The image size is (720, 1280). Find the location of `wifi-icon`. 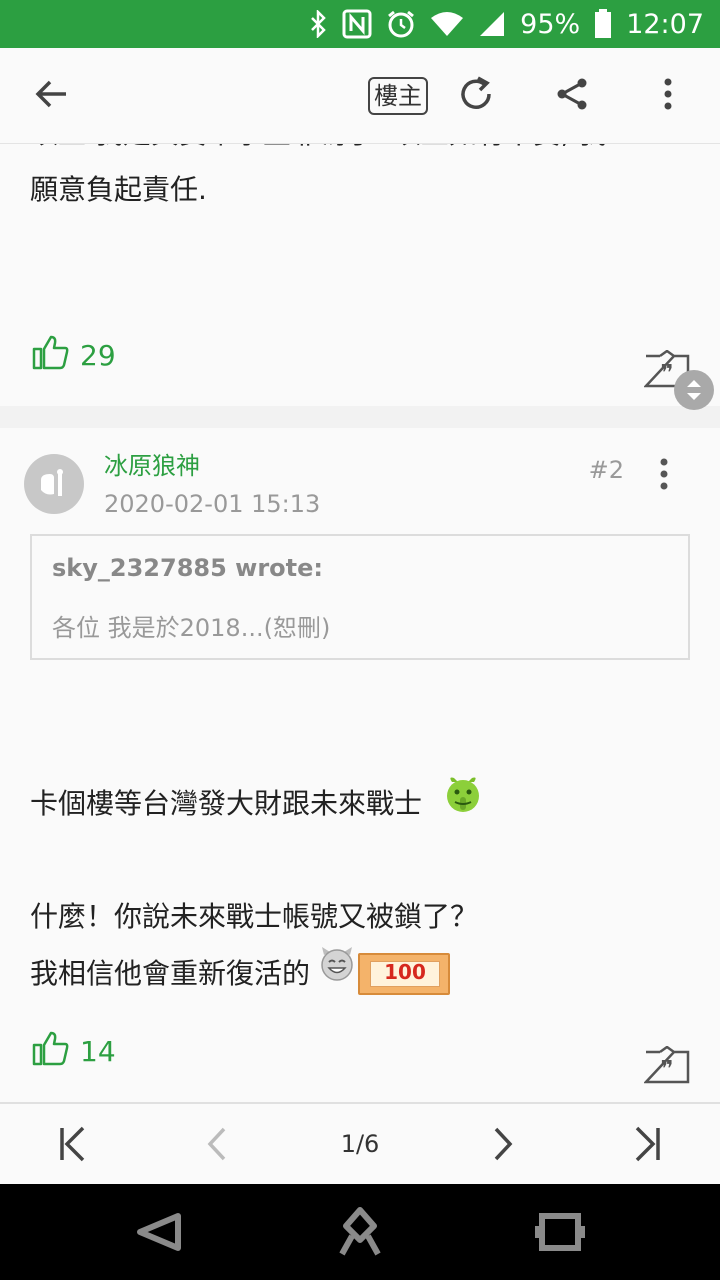

wifi-icon is located at coordinates (447, 24).